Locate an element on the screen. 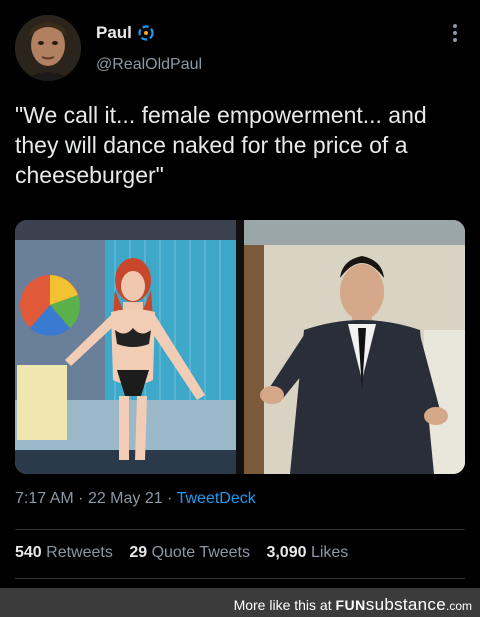 The height and width of the screenshot is (617, 480). badge-icon is located at coordinates (146, 33).